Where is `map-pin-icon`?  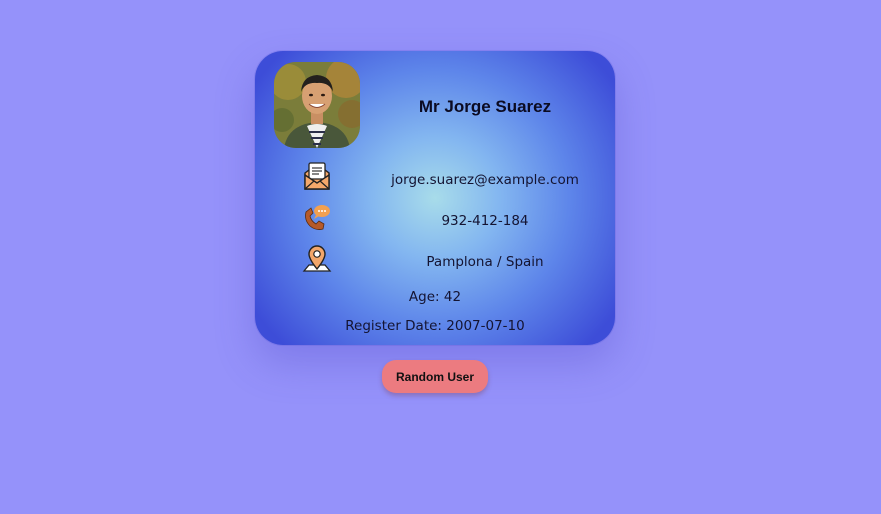 map-pin-icon is located at coordinates (317, 259).